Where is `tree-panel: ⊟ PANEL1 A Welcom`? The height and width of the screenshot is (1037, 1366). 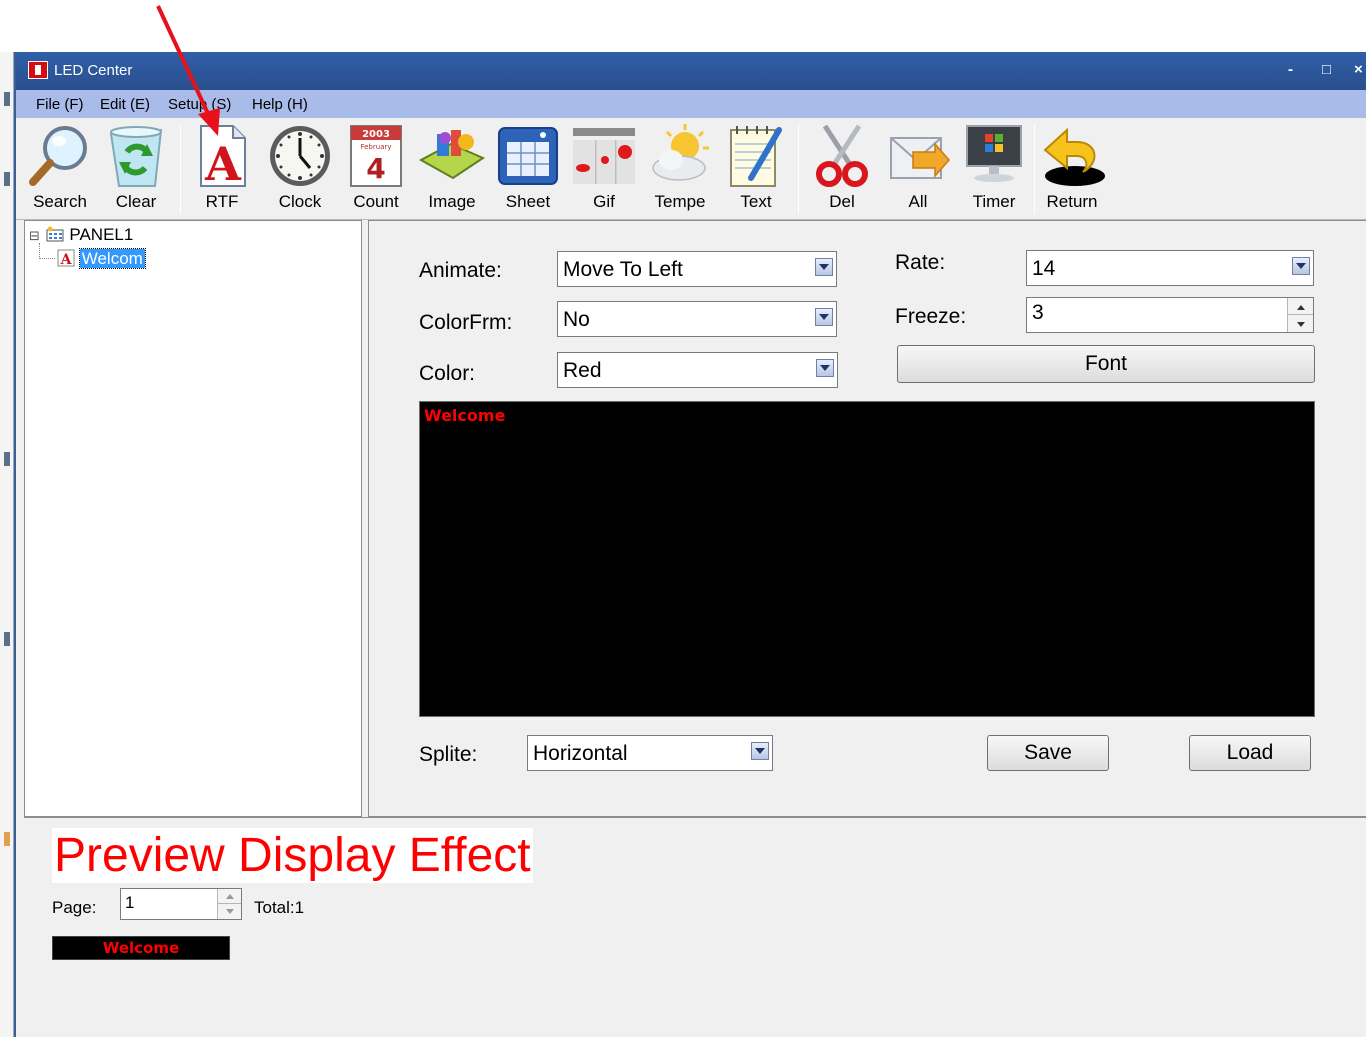
tree-panel: ⊟ PANEL1 A Welcom is located at coordinates (193, 518).